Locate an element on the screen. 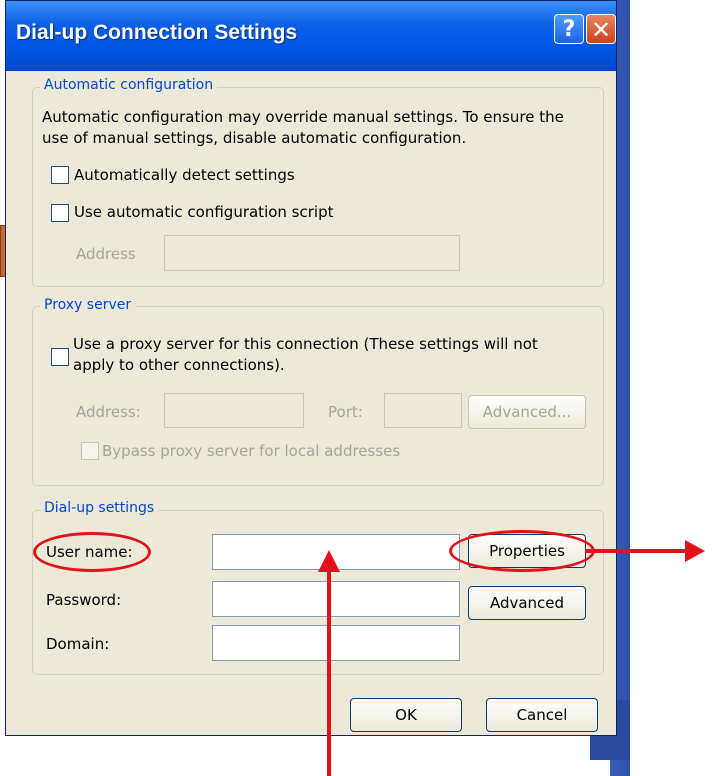  window-title: Dial-up Connection Settings is located at coordinates (157, 32).